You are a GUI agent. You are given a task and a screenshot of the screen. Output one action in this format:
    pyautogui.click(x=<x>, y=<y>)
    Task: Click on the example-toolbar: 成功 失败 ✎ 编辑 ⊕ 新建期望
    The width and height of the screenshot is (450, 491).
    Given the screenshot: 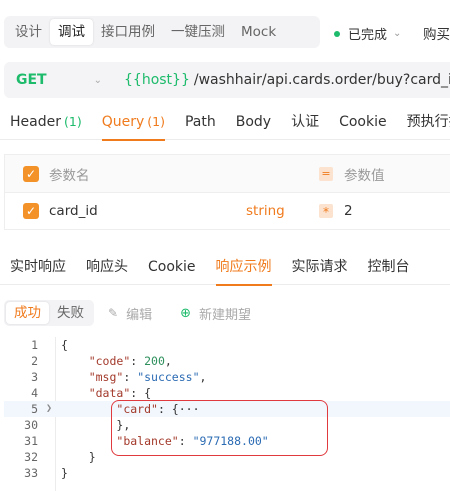 What is the action you would take?
    pyautogui.click(x=227, y=313)
    